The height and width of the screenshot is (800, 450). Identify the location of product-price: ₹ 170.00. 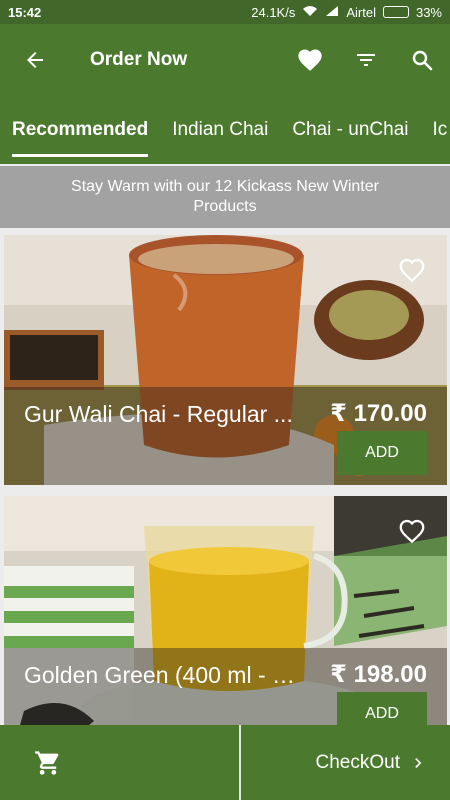
(378, 413).